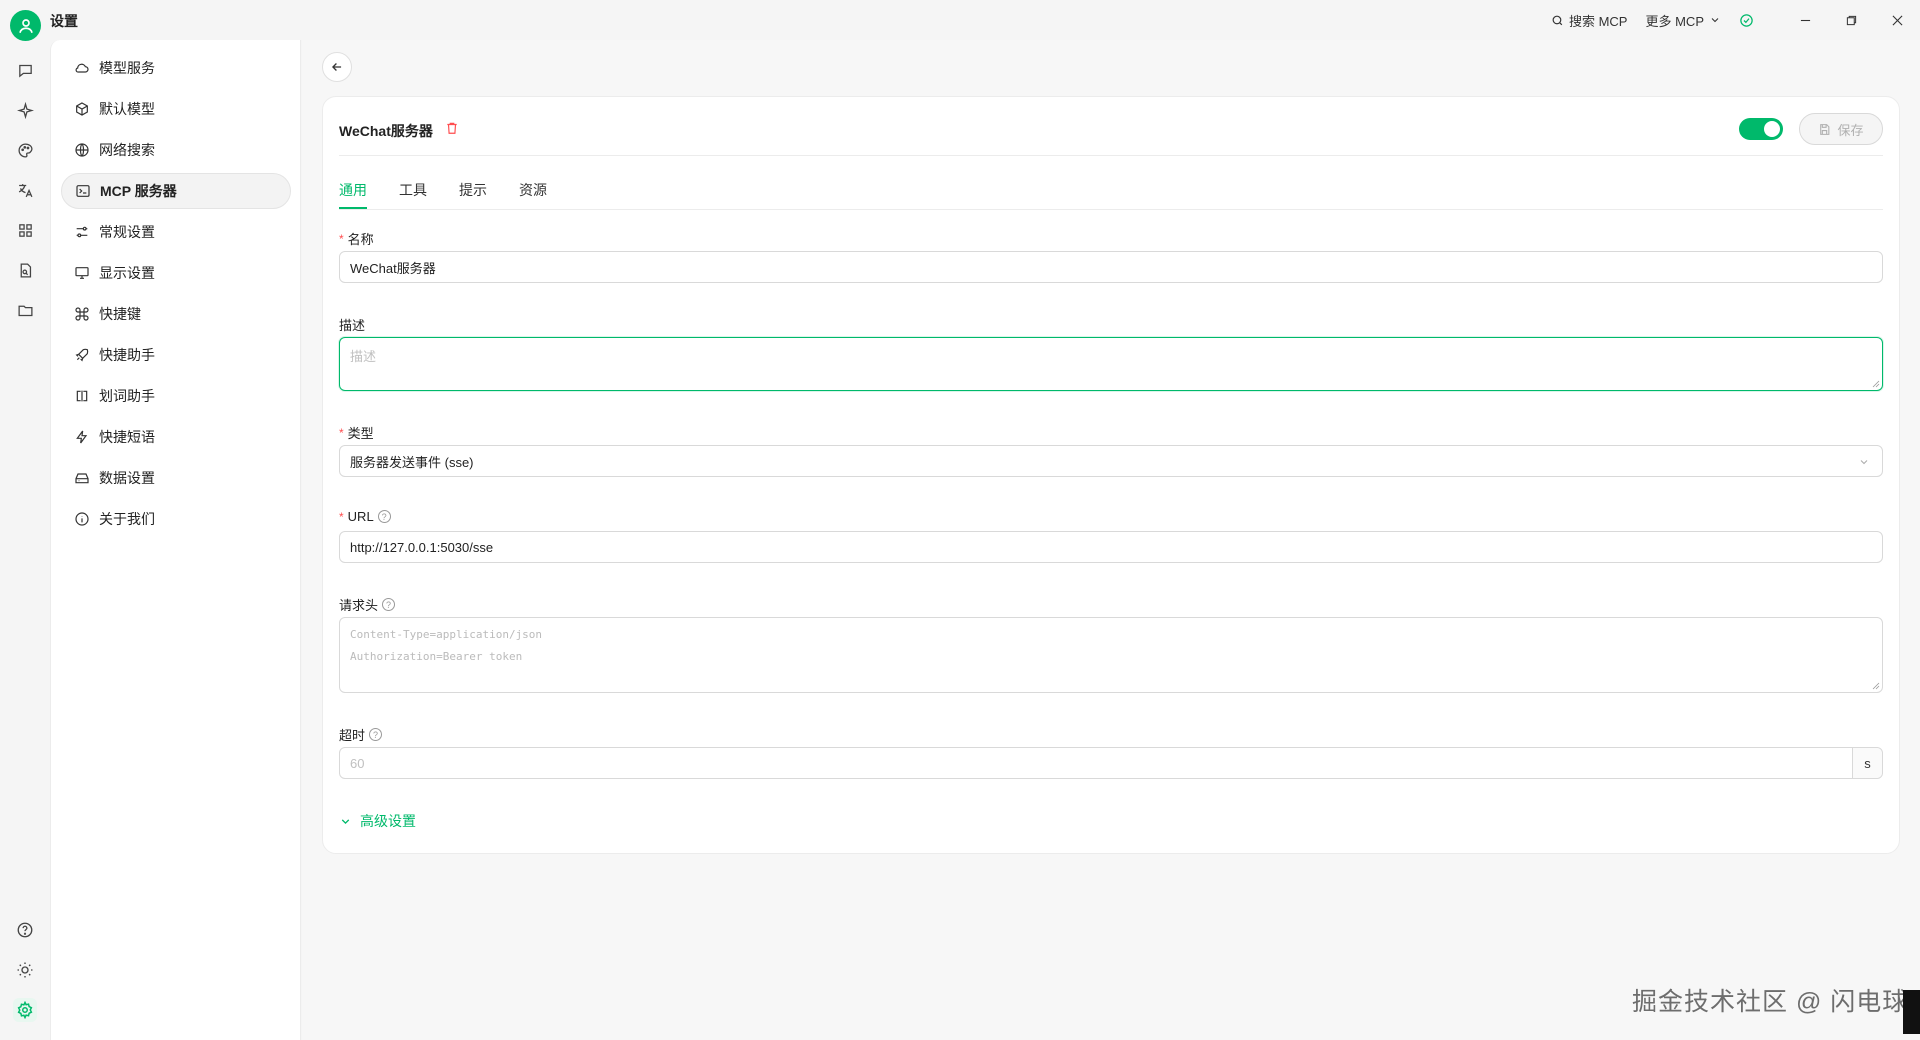  Describe the element at coordinates (176, 232) in the screenshot. I see `nav-item-general-settings: 常规设置` at that location.